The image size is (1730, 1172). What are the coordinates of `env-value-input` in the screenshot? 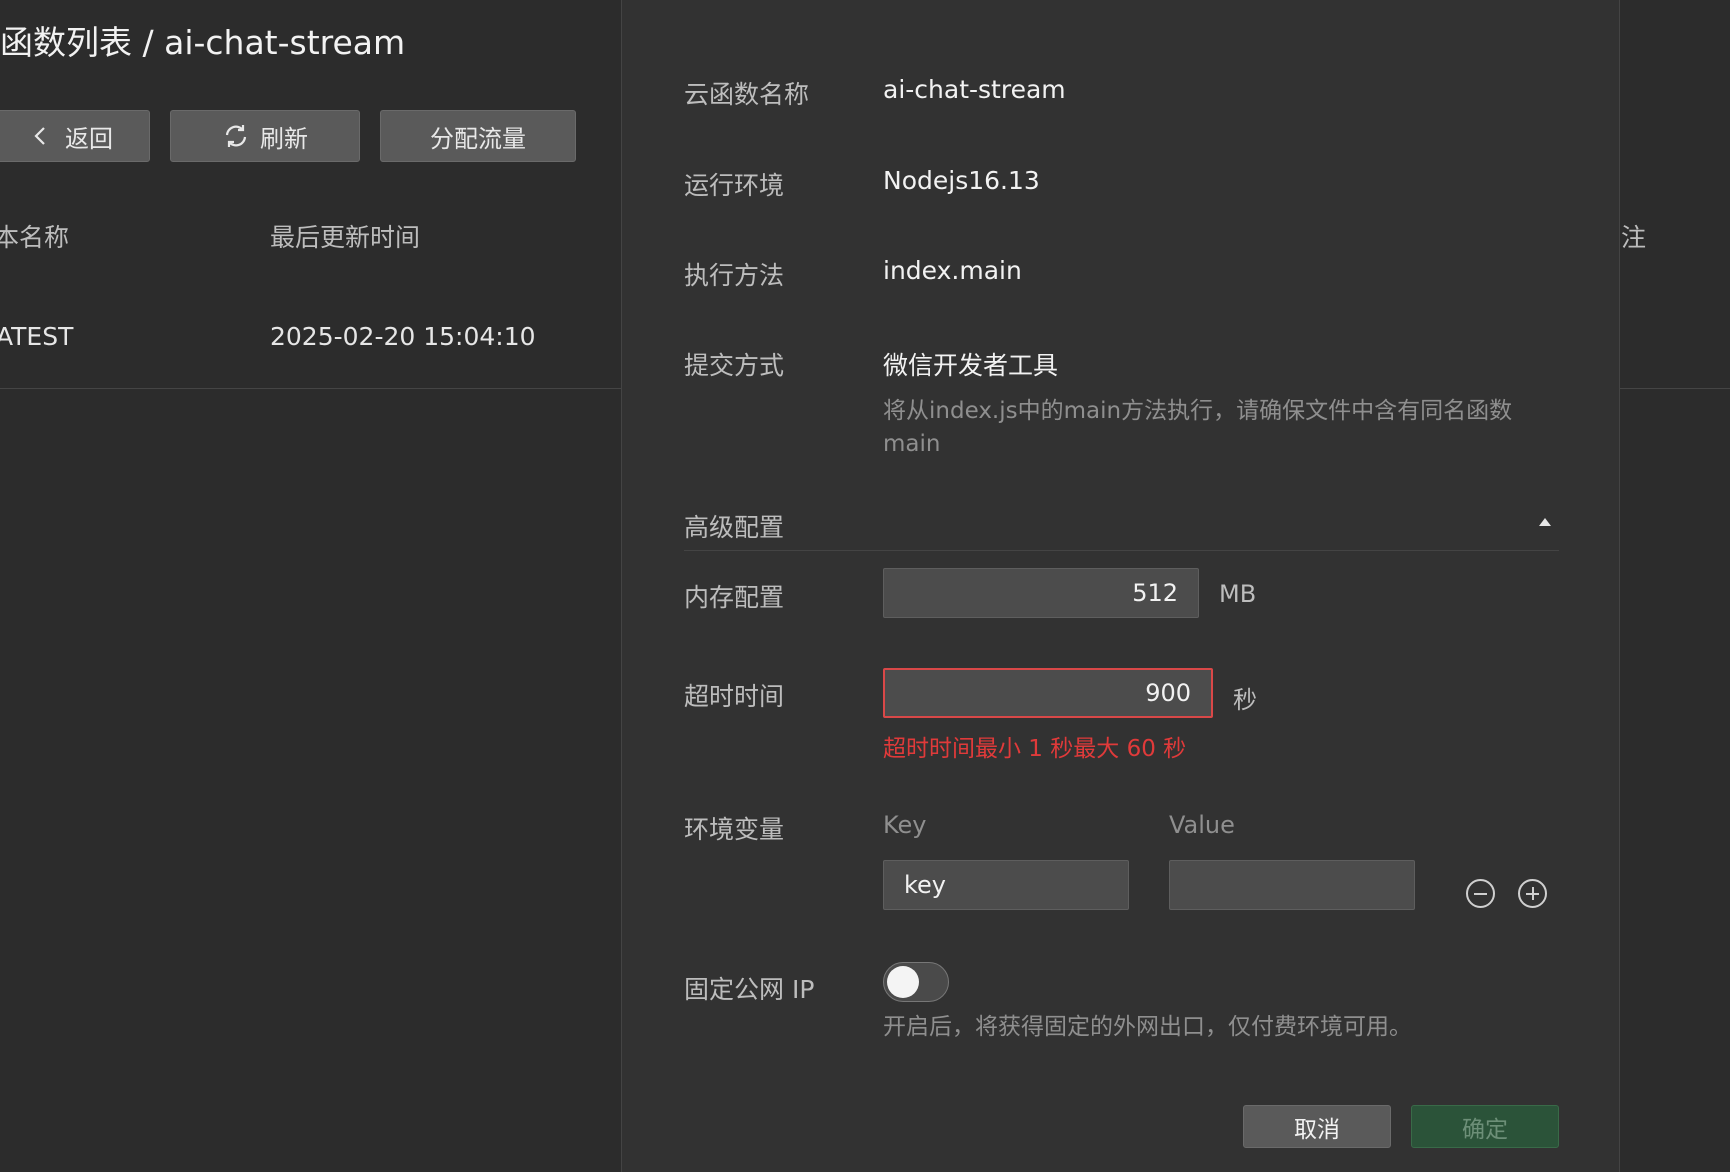 It's located at (1292, 885).